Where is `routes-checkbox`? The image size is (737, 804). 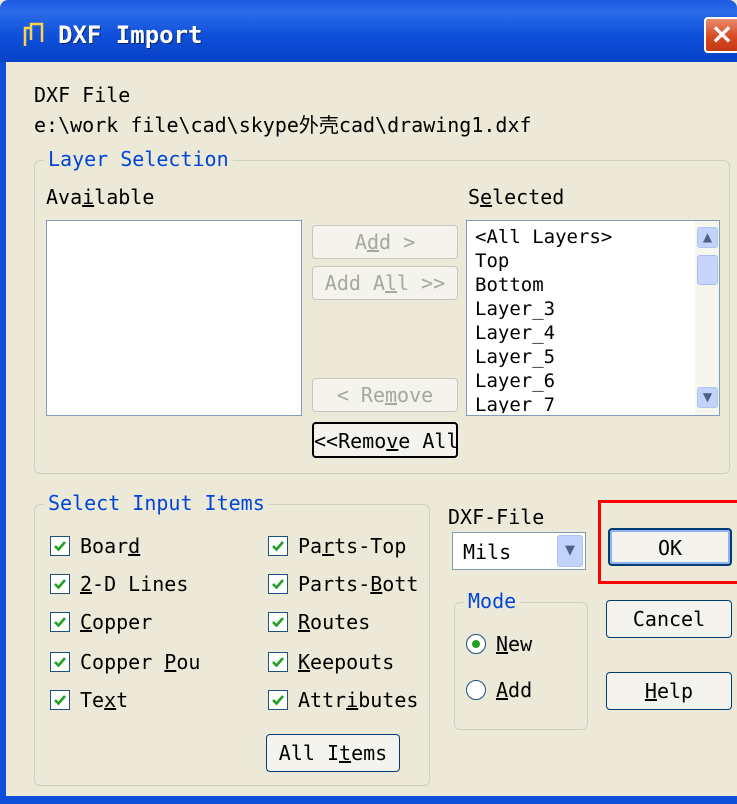
routes-checkbox is located at coordinates (278, 622).